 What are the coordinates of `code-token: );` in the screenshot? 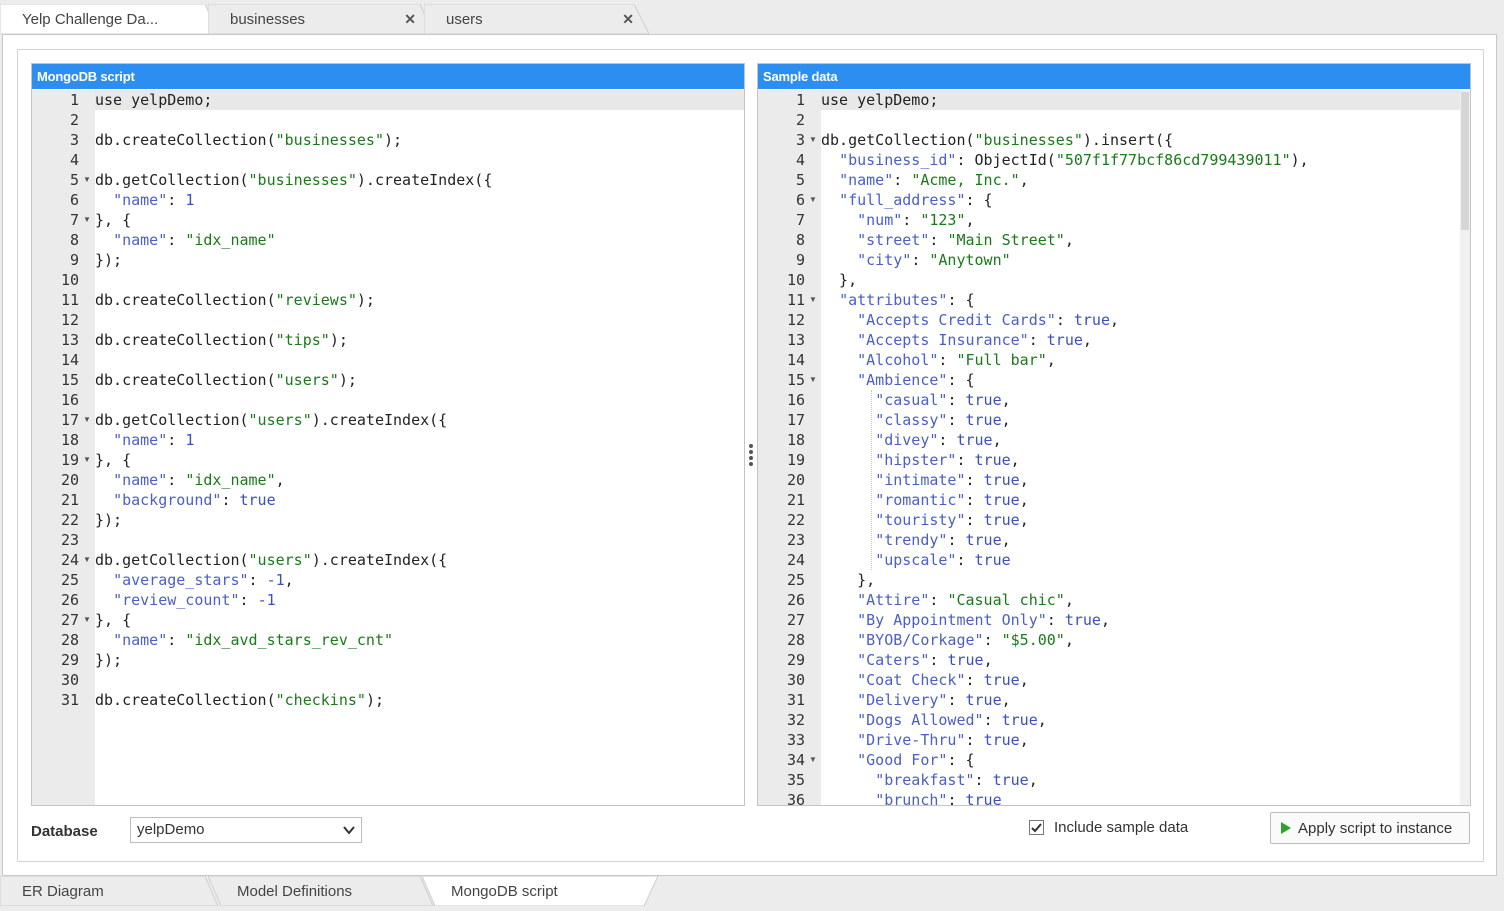 It's located at (347, 380).